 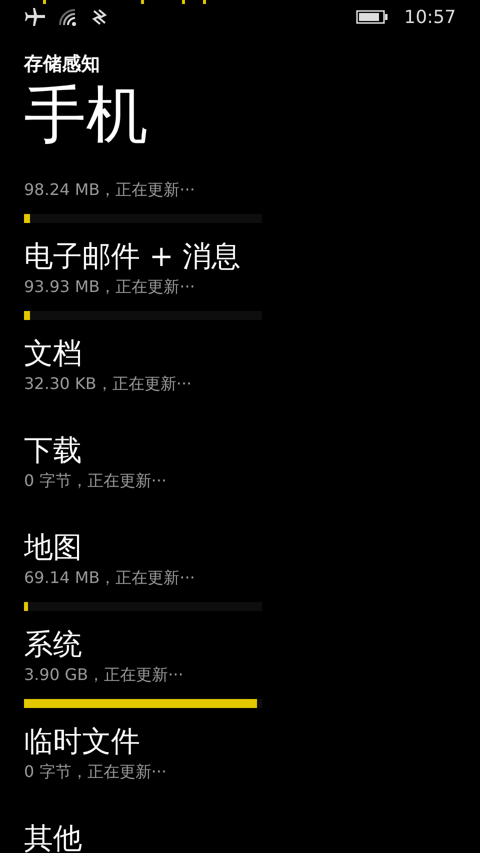 What do you see at coordinates (104, 675) in the screenshot?
I see `storage-size: 3.90 GB，正在更新···` at bounding box center [104, 675].